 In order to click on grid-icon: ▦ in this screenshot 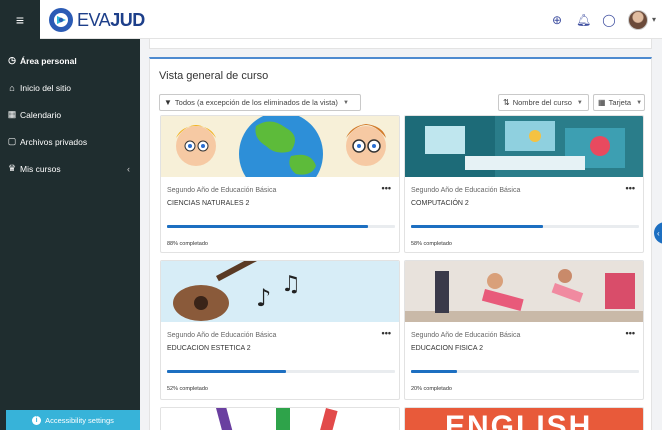, I will do `click(602, 102)`.